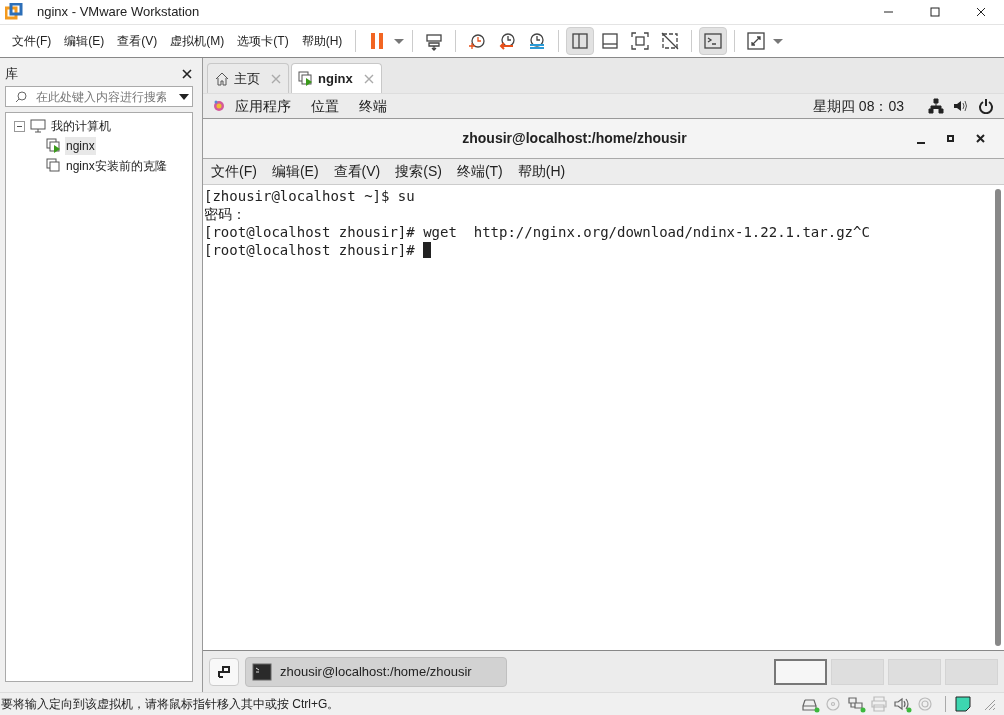  I want to click on fit-screen-icon, so click(640, 41).